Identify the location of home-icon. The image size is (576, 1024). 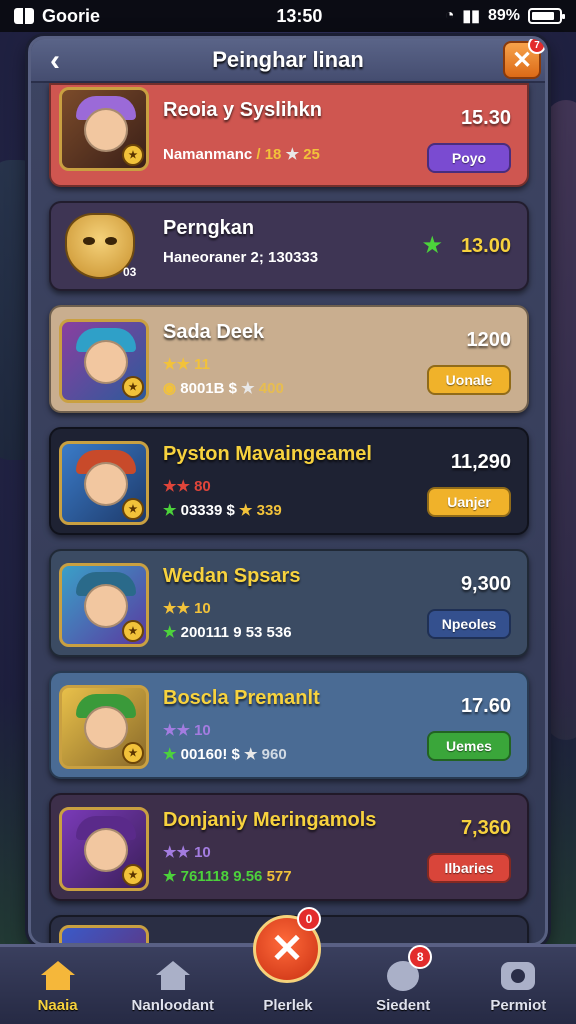
(57, 976).